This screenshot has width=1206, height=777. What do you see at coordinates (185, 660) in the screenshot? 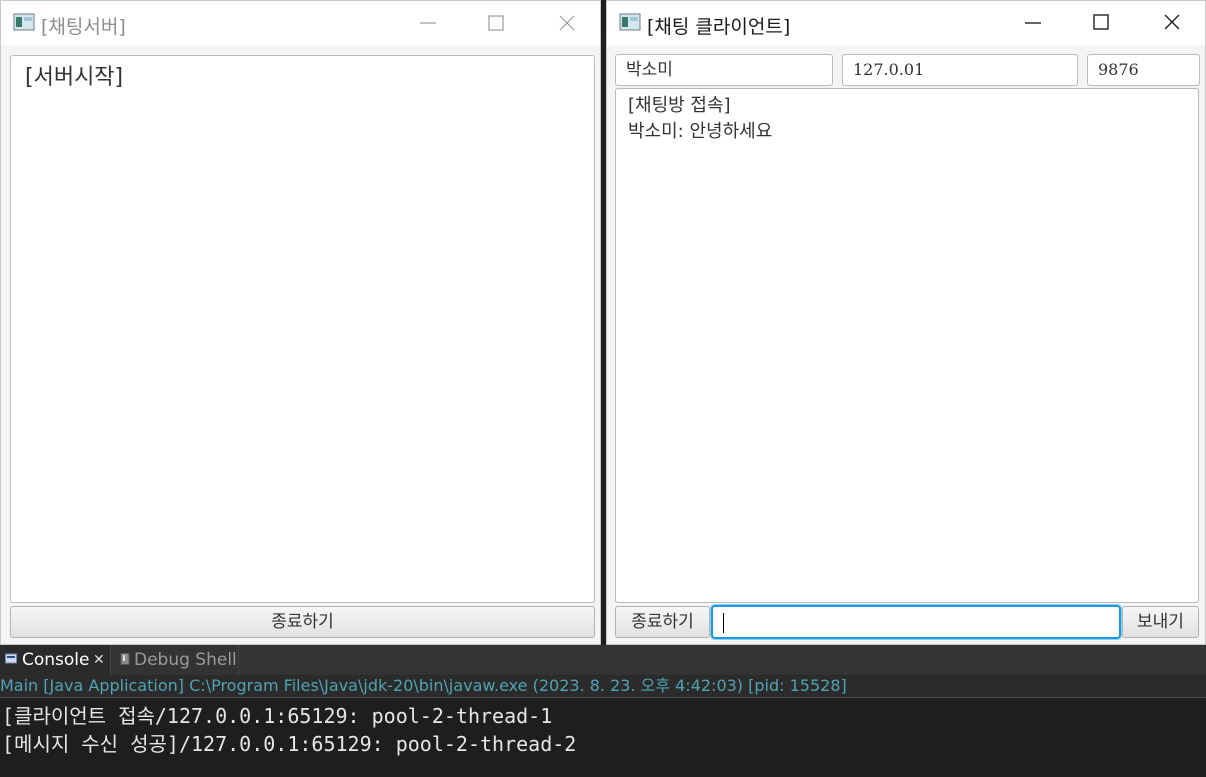
I see `tab-debug-shell-label: Debug Shell` at bounding box center [185, 660].